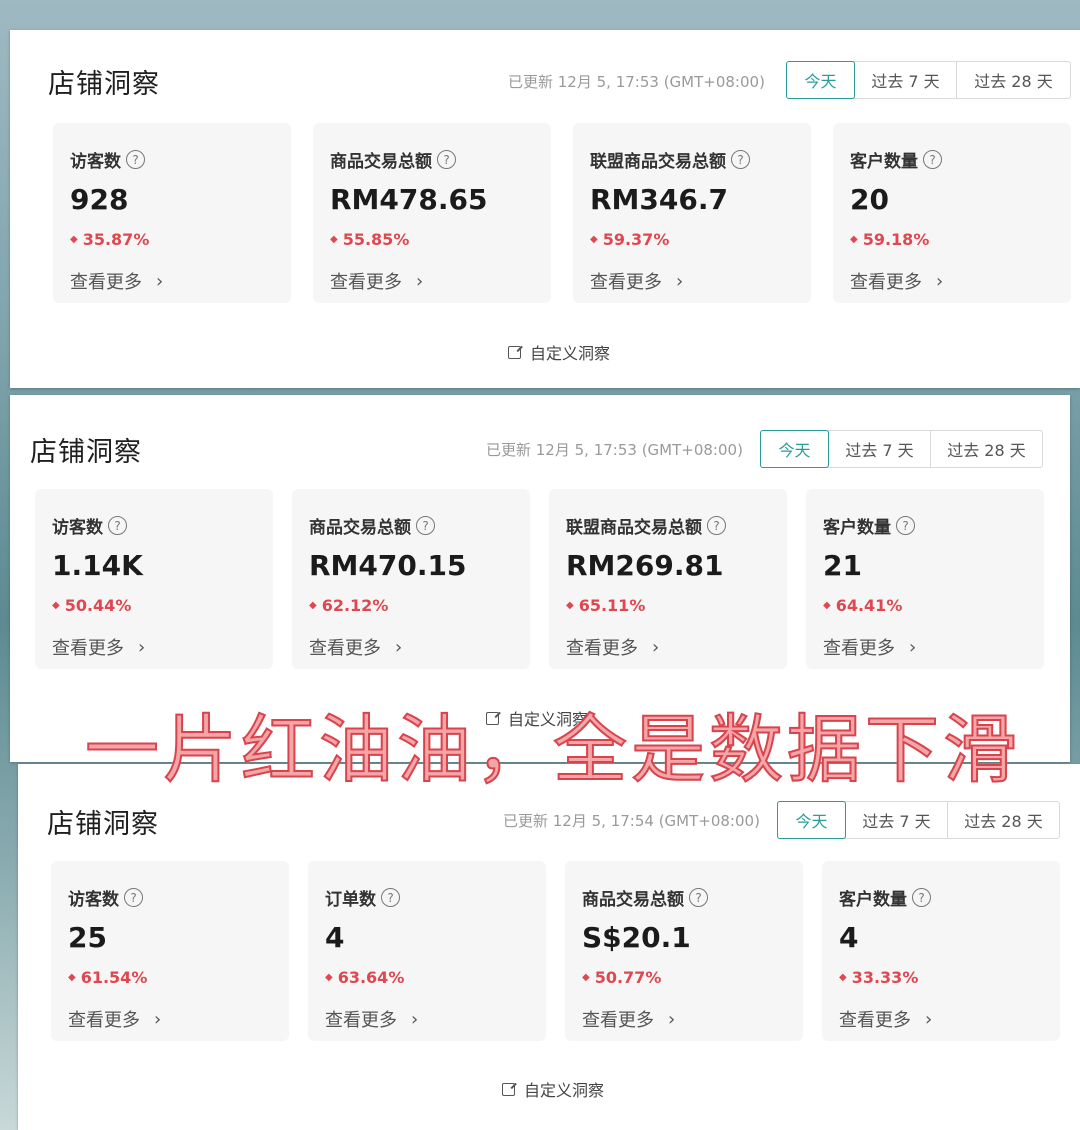  What do you see at coordinates (622, 977) in the screenshot?
I see `metric-change: ◆ 50.77%` at bounding box center [622, 977].